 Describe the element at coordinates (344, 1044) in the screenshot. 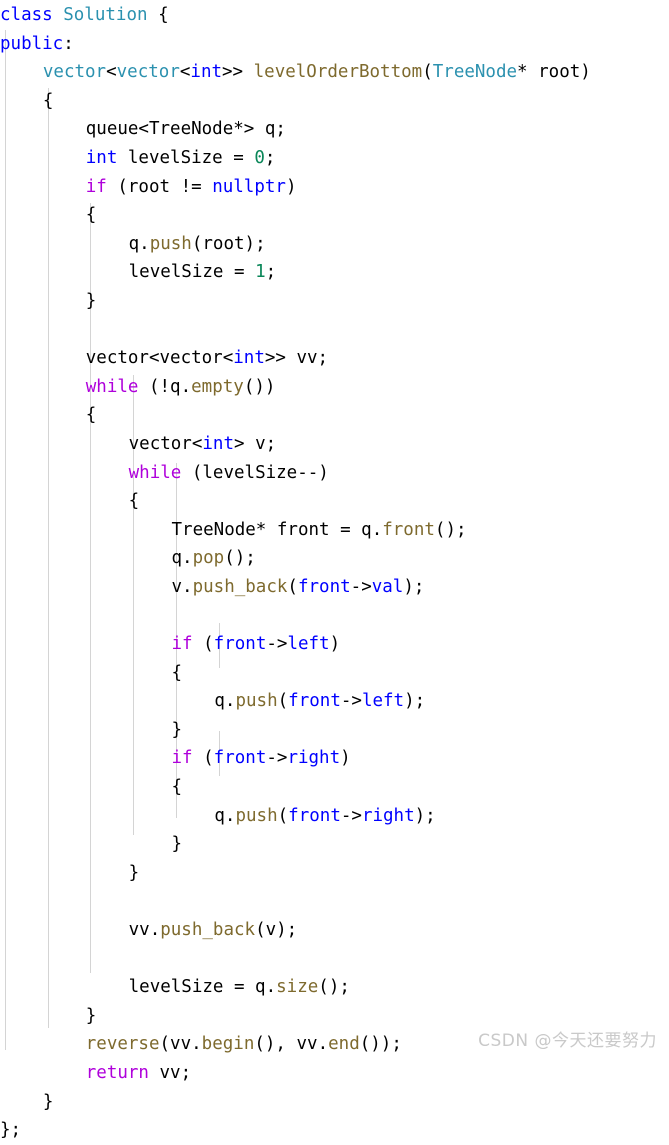

I see `code-token-func: end` at that location.